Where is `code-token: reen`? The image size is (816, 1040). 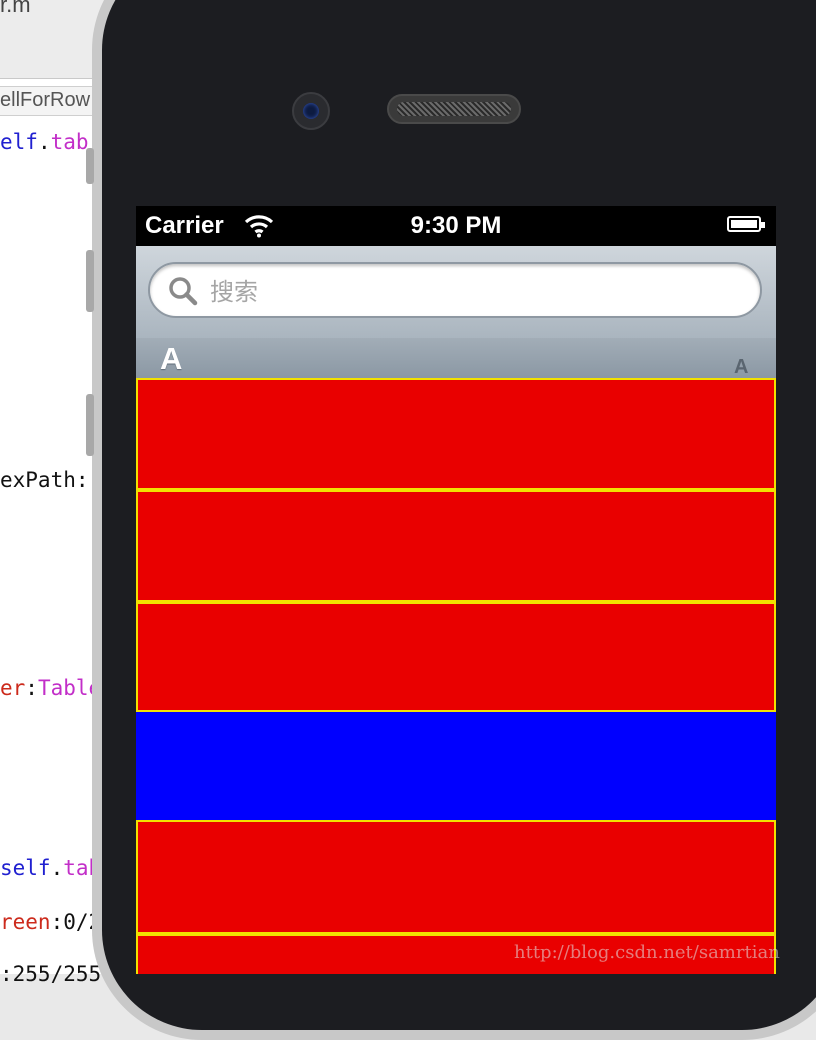
code-token: reen is located at coordinates (25, 922).